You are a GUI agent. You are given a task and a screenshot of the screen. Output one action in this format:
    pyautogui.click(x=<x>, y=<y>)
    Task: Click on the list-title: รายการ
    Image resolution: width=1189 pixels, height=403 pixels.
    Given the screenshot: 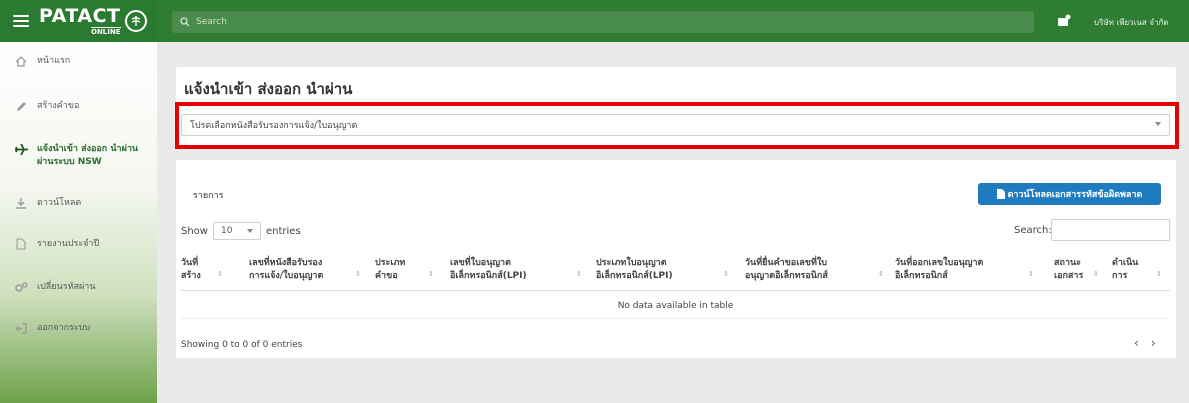 What is the action you would take?
    pyautogui.click(x=208, y=196)
    